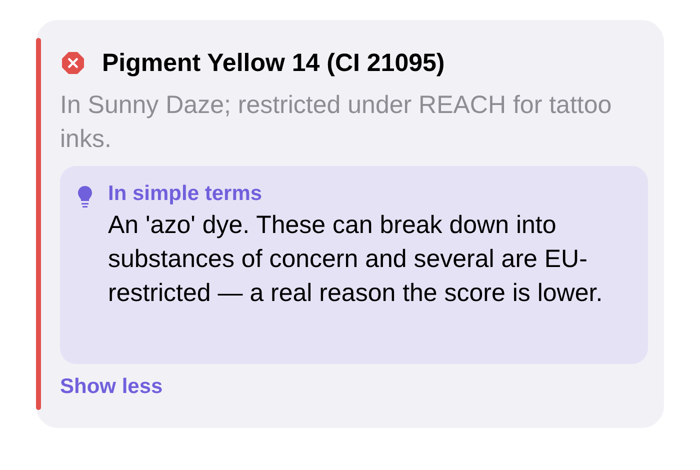  Describe the element at coordinates (85, 197) in the screenshot. I see `lightbulb-icon` at that location.